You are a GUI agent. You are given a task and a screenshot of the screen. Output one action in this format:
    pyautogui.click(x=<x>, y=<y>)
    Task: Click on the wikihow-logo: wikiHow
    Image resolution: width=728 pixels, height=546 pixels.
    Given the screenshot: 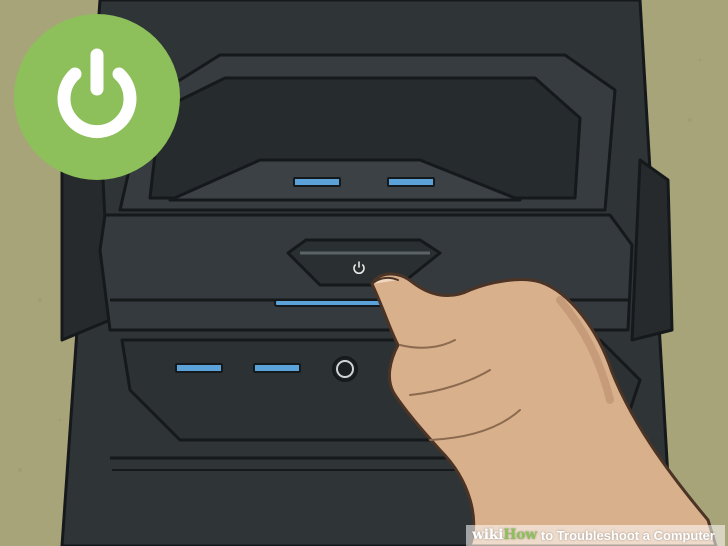 What is the action you would take?
    pyautogui.click(x=504, y=535)
    